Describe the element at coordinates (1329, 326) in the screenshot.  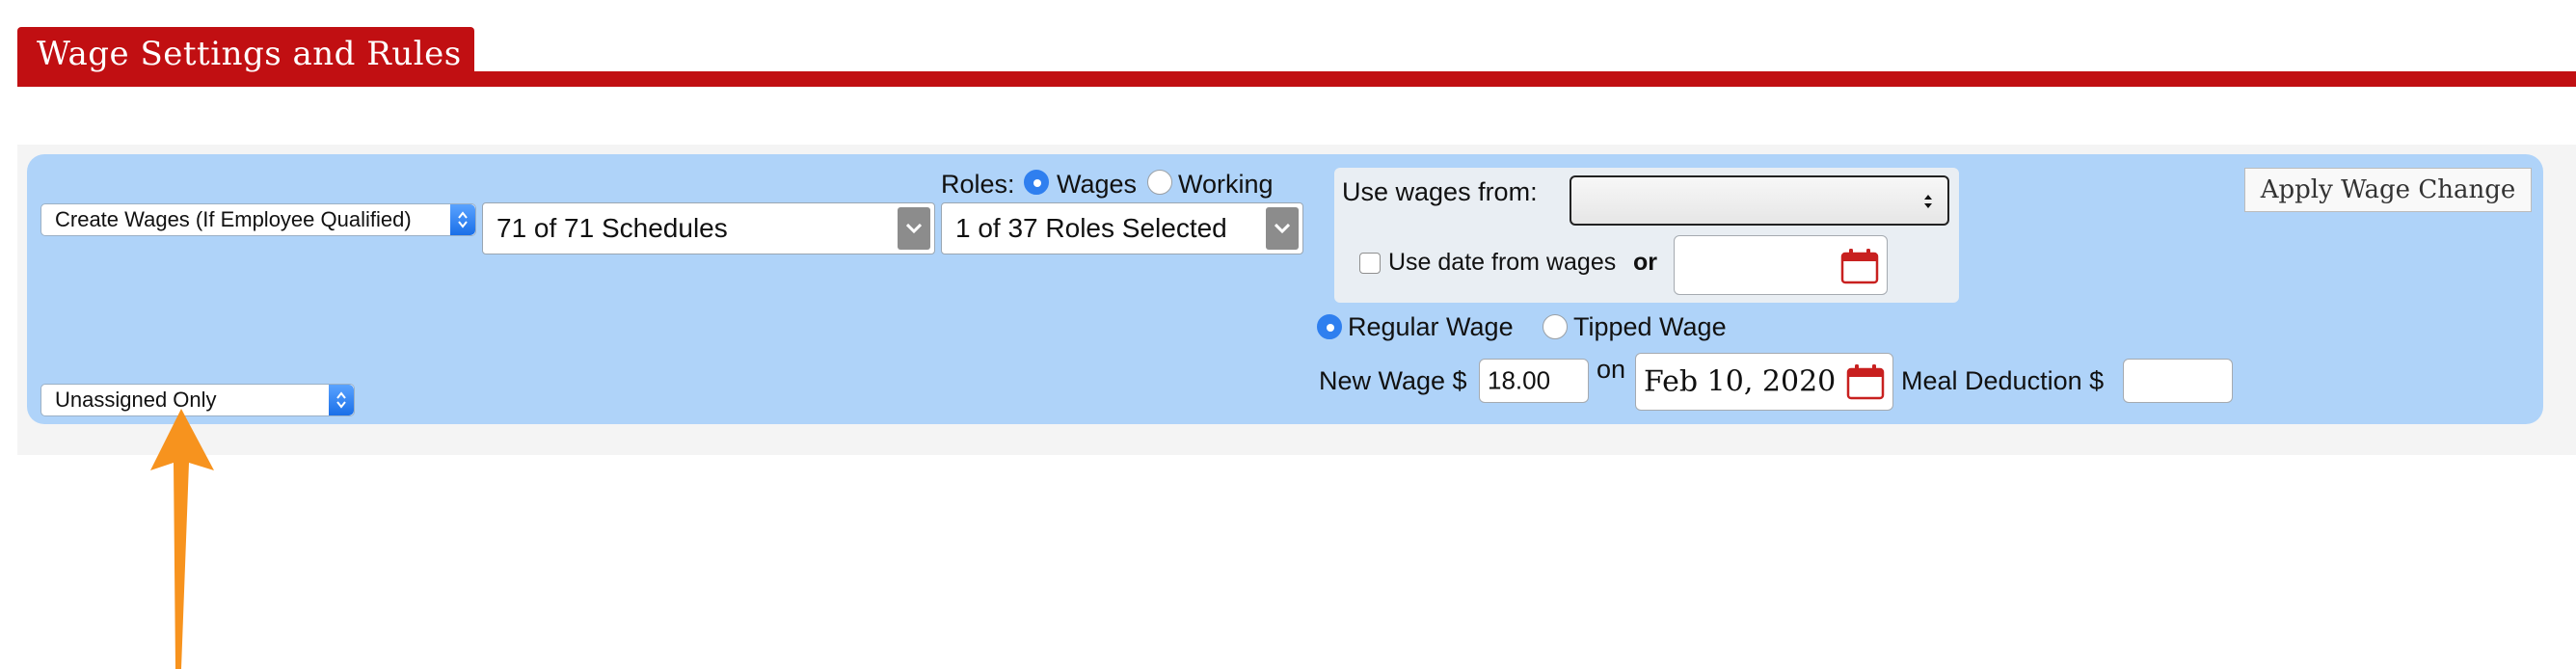
I see `regular-wage-radio` at that location.